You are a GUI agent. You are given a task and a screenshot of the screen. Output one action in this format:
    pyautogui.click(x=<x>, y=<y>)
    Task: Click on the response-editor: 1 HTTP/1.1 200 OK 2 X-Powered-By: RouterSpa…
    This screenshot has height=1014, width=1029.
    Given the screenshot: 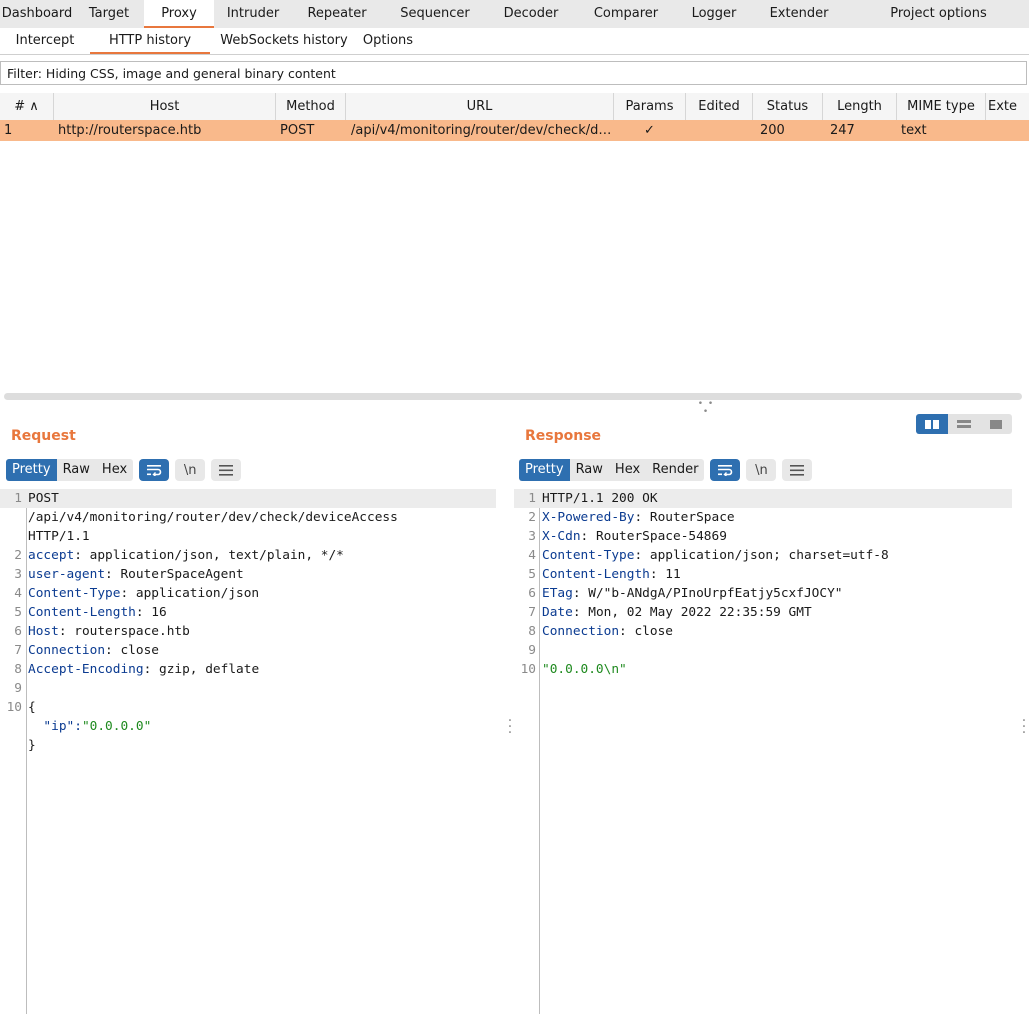 What is the action you would take?
    pyautogui.click(x=763, y=584)
    